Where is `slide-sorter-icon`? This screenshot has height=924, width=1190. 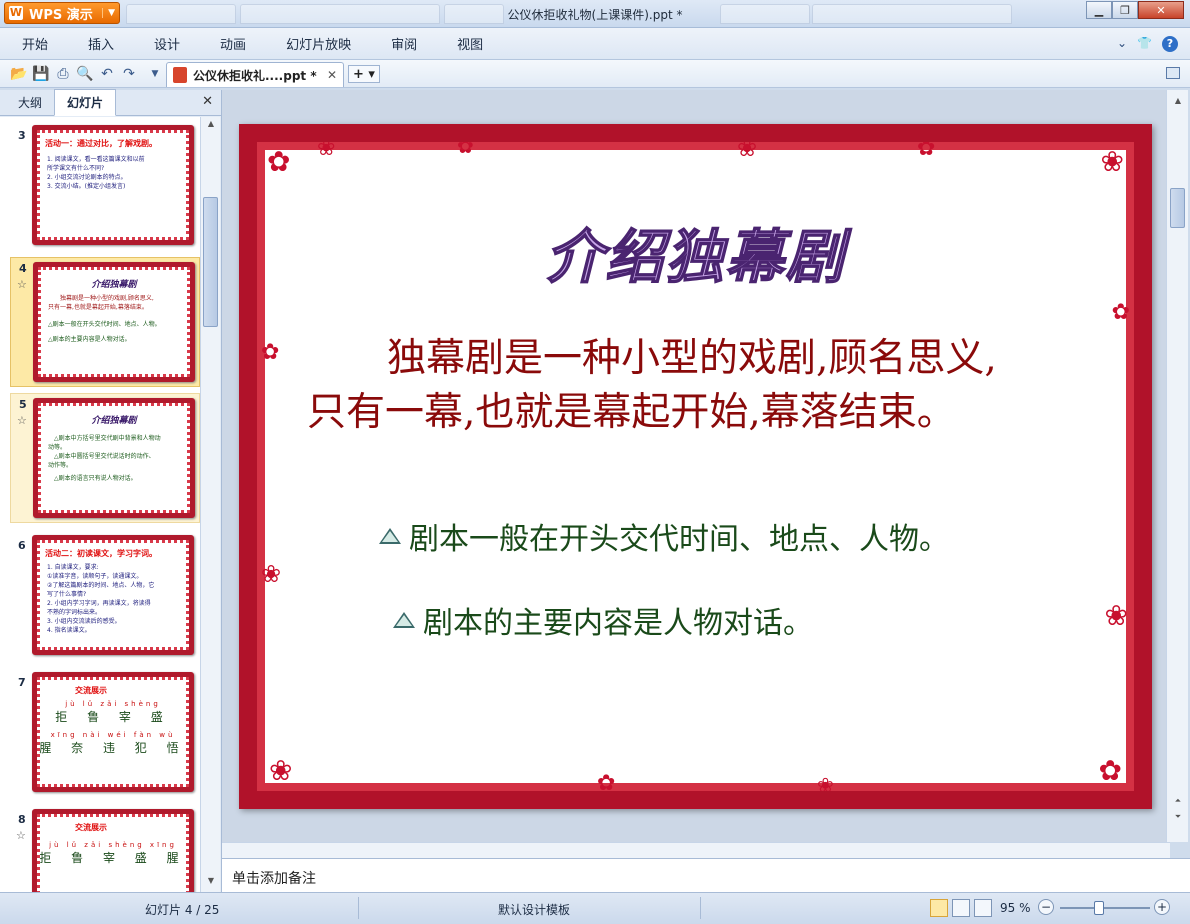
slide-sorter-icon is located at coordinates (961, 908).